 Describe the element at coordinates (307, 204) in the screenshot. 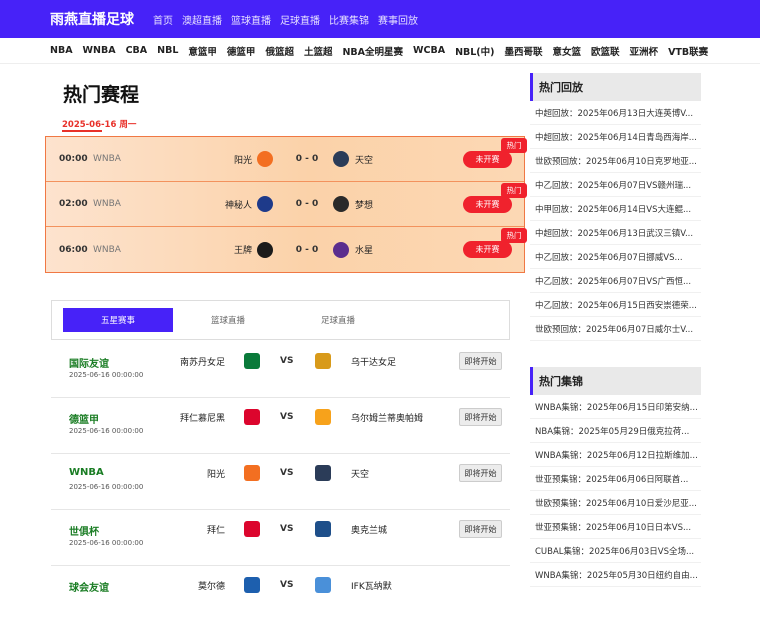

I see `match-score: 0 - 0` at that location.